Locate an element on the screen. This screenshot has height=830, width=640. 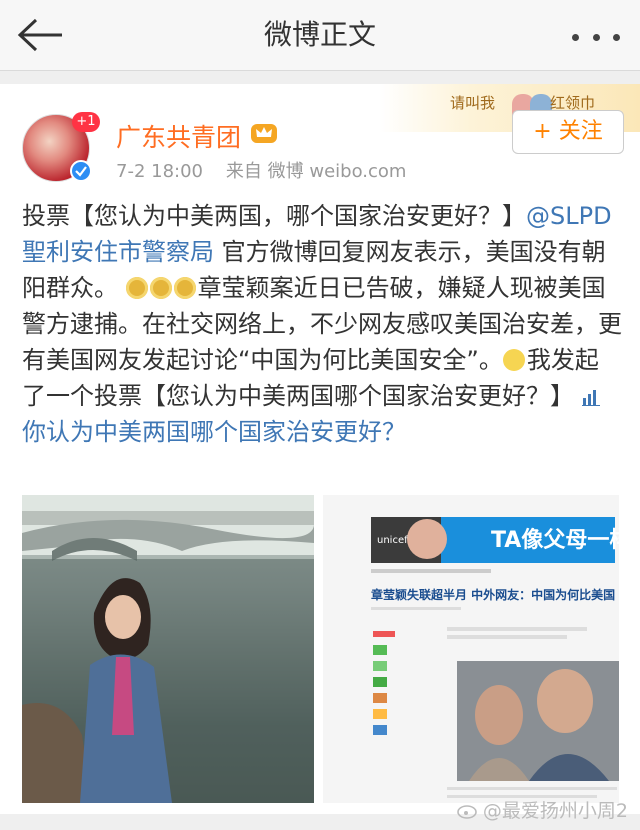
post-timestamp: 7-2 18:00 is located at coordinates (159, 171).